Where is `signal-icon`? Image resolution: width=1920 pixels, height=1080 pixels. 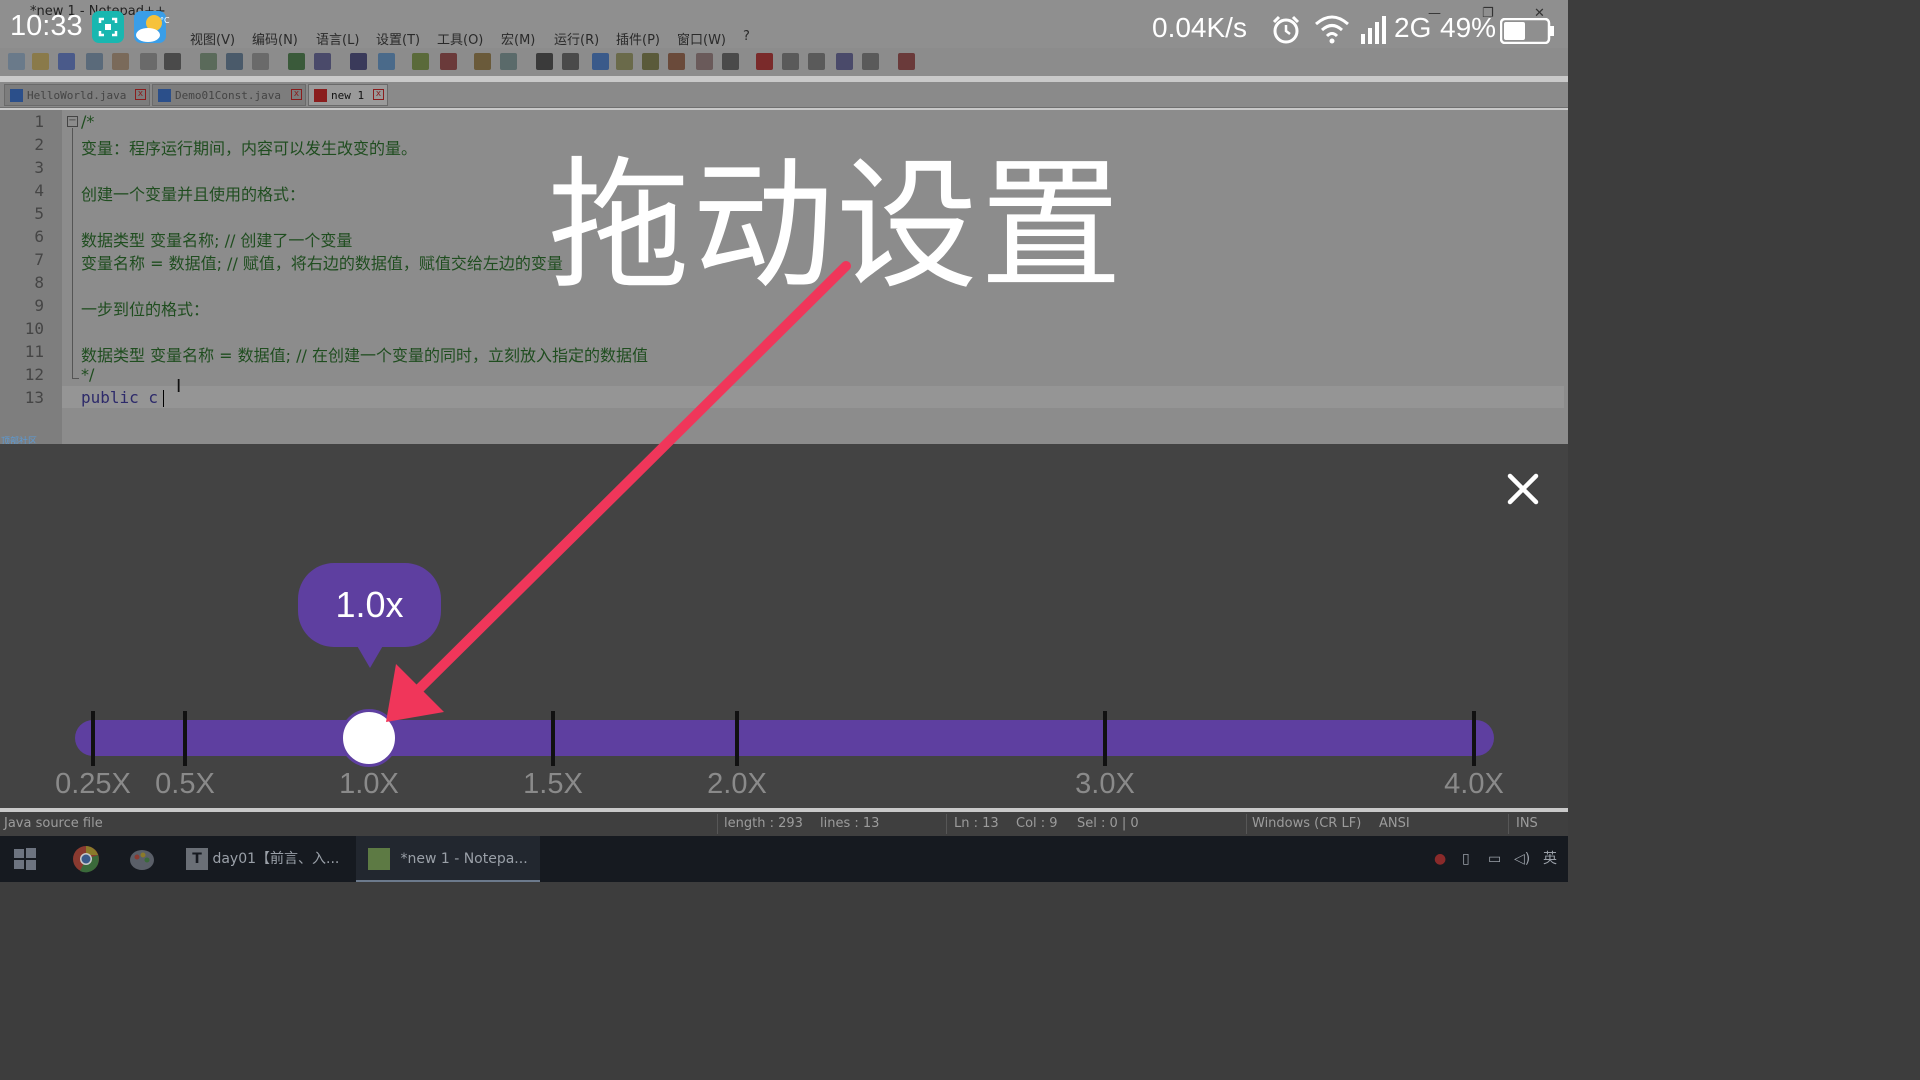 signal-icon is located at coordinates (1373, 30).